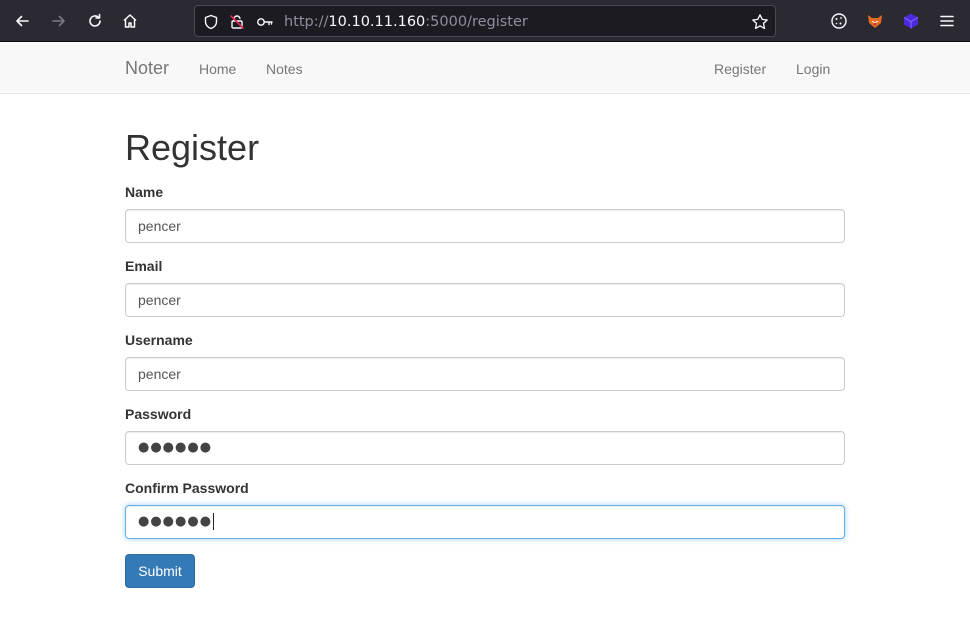  I want to click on wappalyzer-extension-button, so click(911, 21).